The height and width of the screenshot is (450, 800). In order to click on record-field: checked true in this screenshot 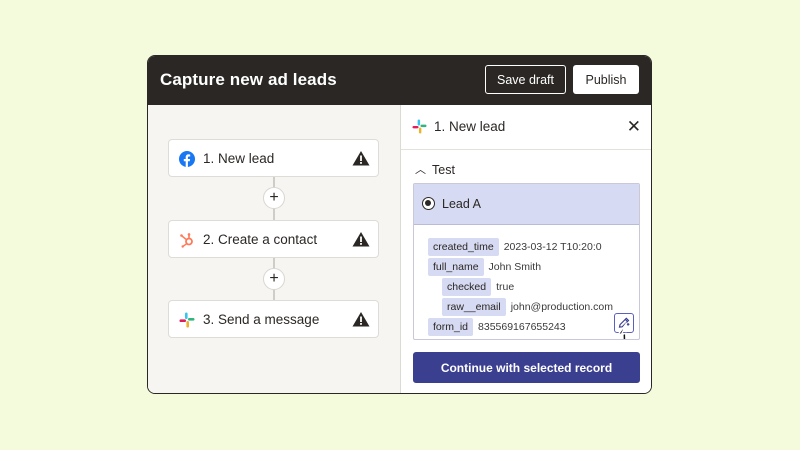, I will do `click(478, 287)`.